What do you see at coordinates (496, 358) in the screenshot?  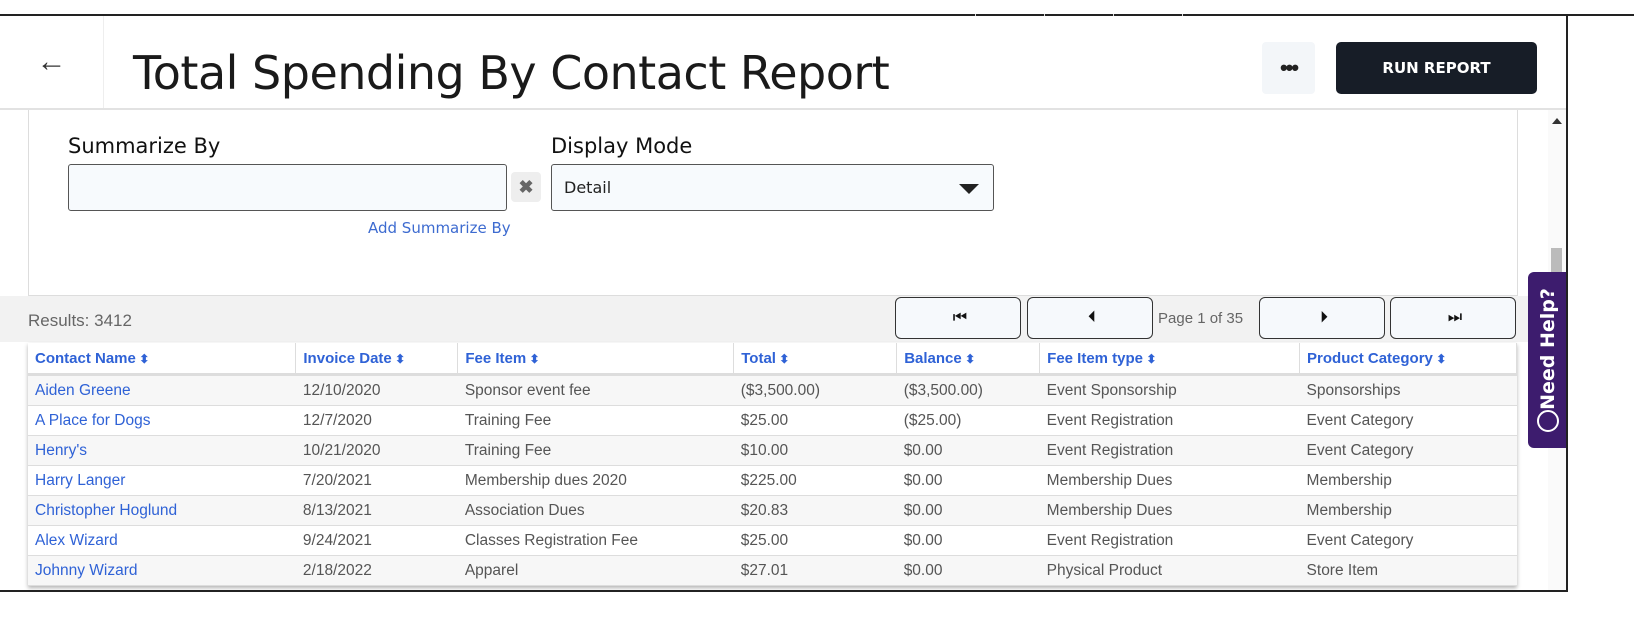 I see `column-header-label: Fee Item` at bounding box center [496, 358].